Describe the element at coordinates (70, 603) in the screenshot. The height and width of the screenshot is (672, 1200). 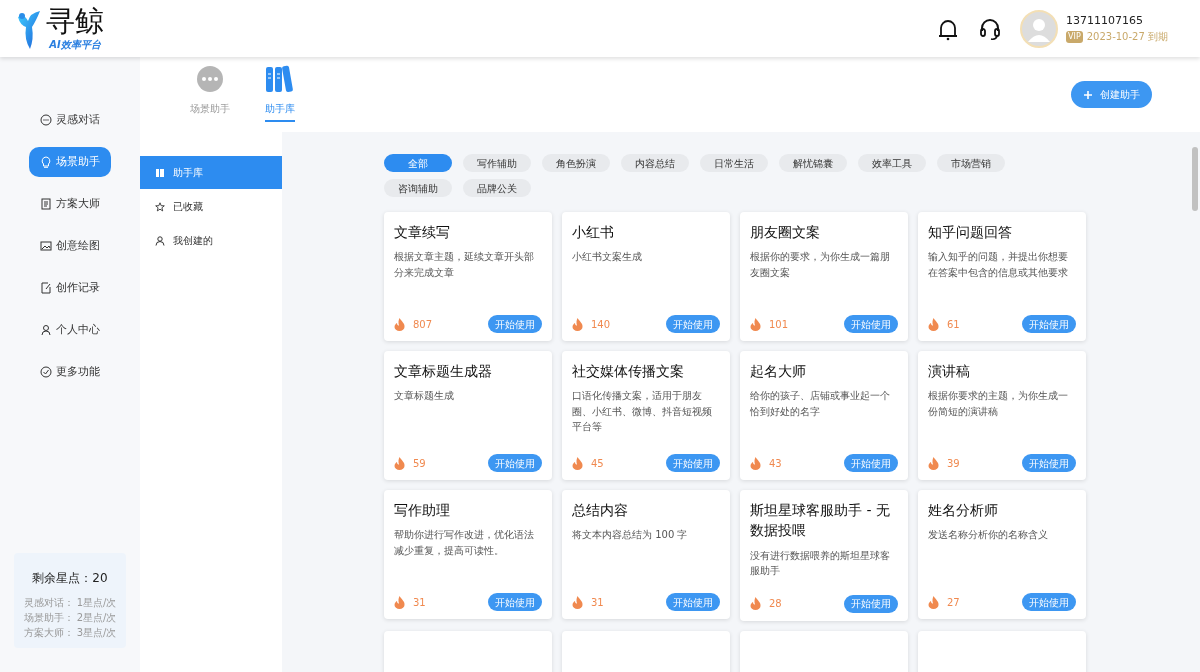
I see `rate-text: 灵感对话： 1星点/次` at that location.